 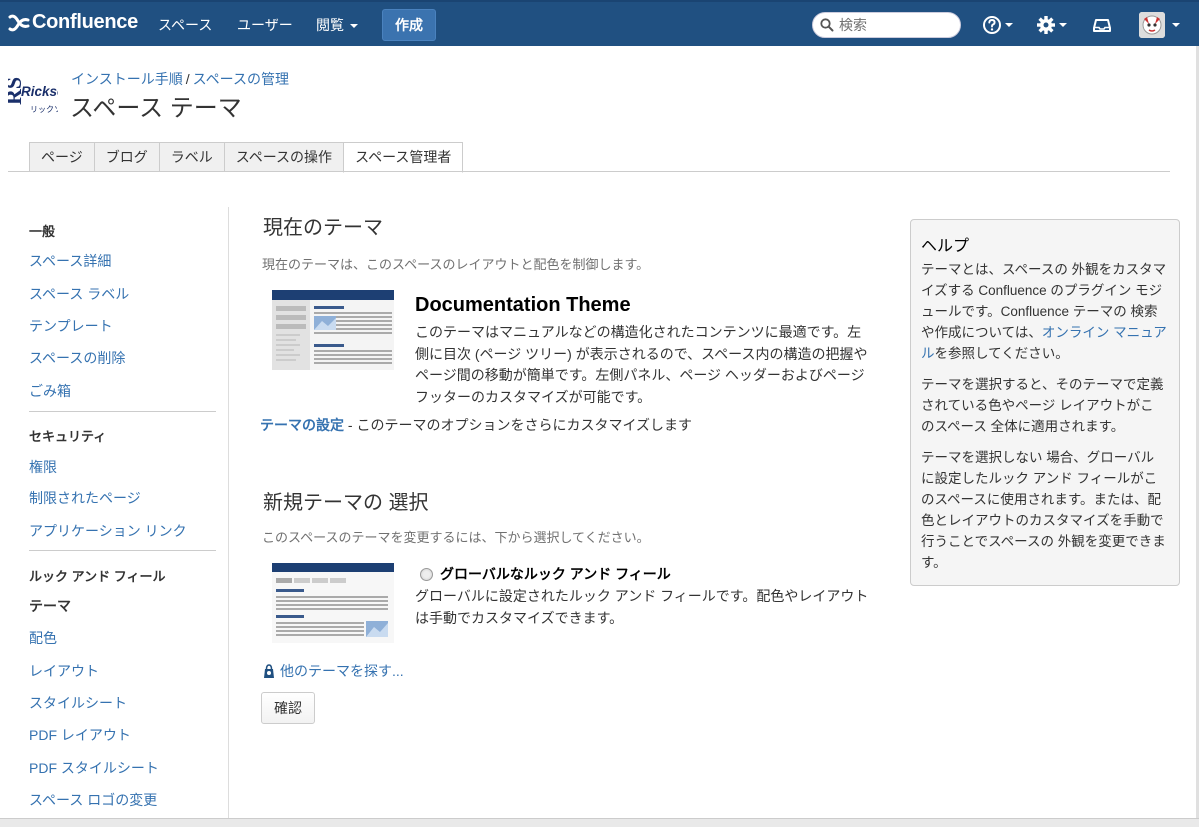 I want to click on tab-divider, so click(x=589, y=171).